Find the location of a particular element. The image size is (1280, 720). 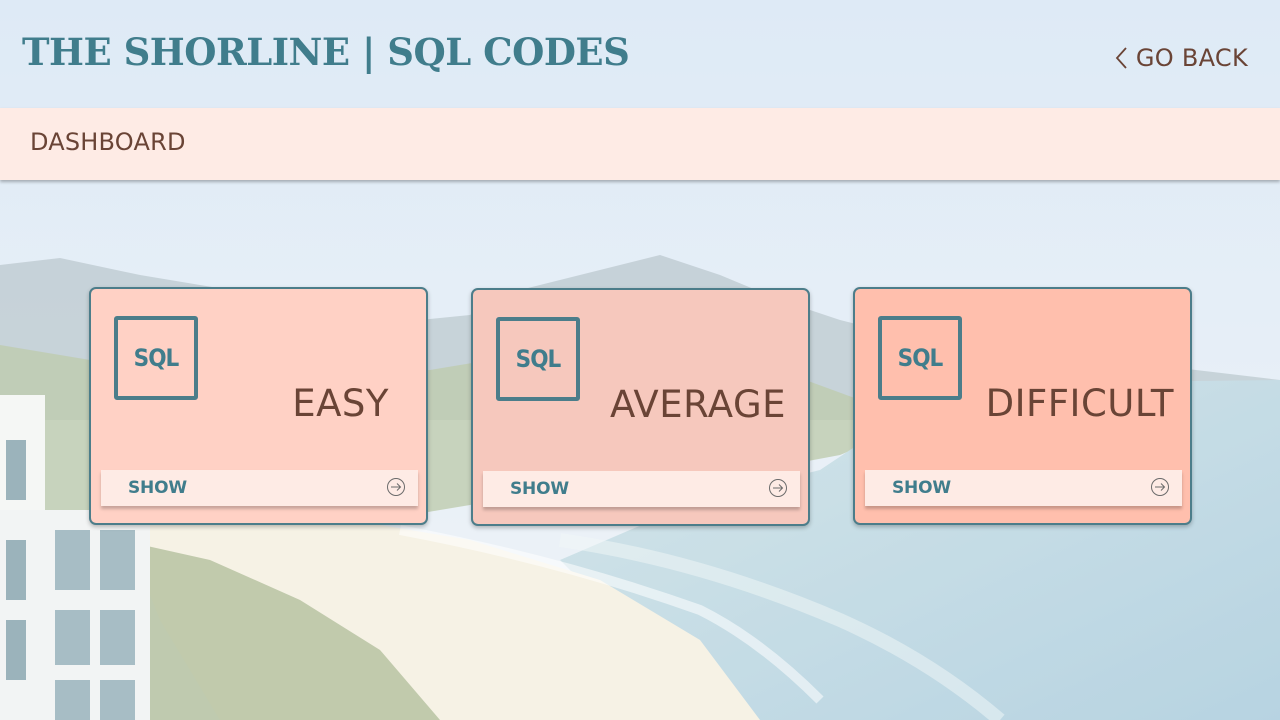

card-easy: SQL EASY SHOW is located at coordinates (258, 406).